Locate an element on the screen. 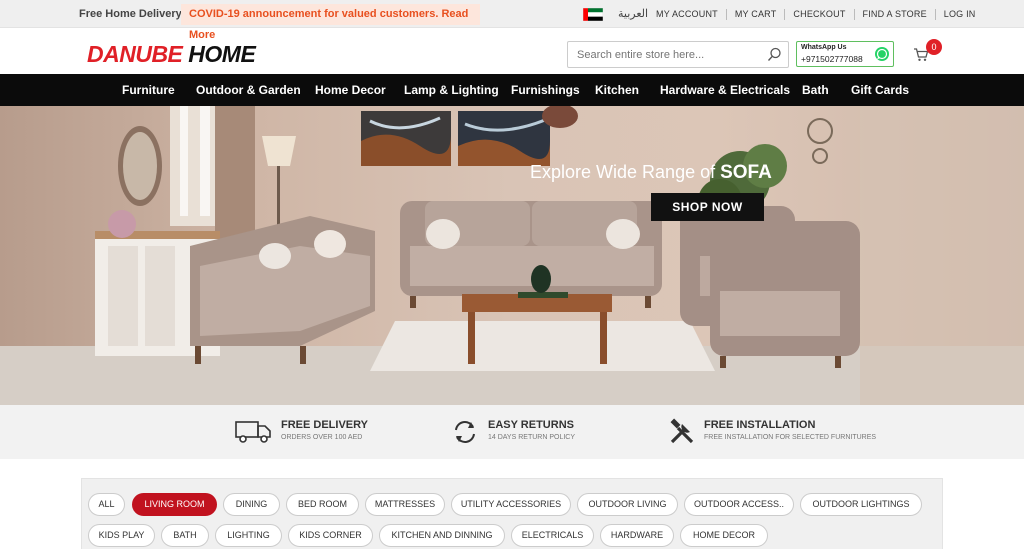 This screenshot has height=549, width=1024. search-box is located at coordinates (678, 54).